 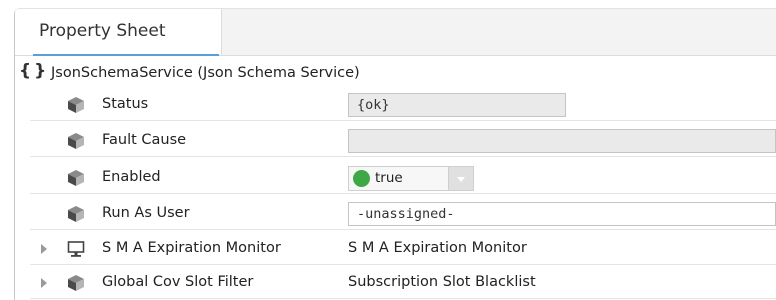 What do you see at coordinates (361, 178) in the screenshot?
I see `status-ok-icon` at bounding box center [361, 178].